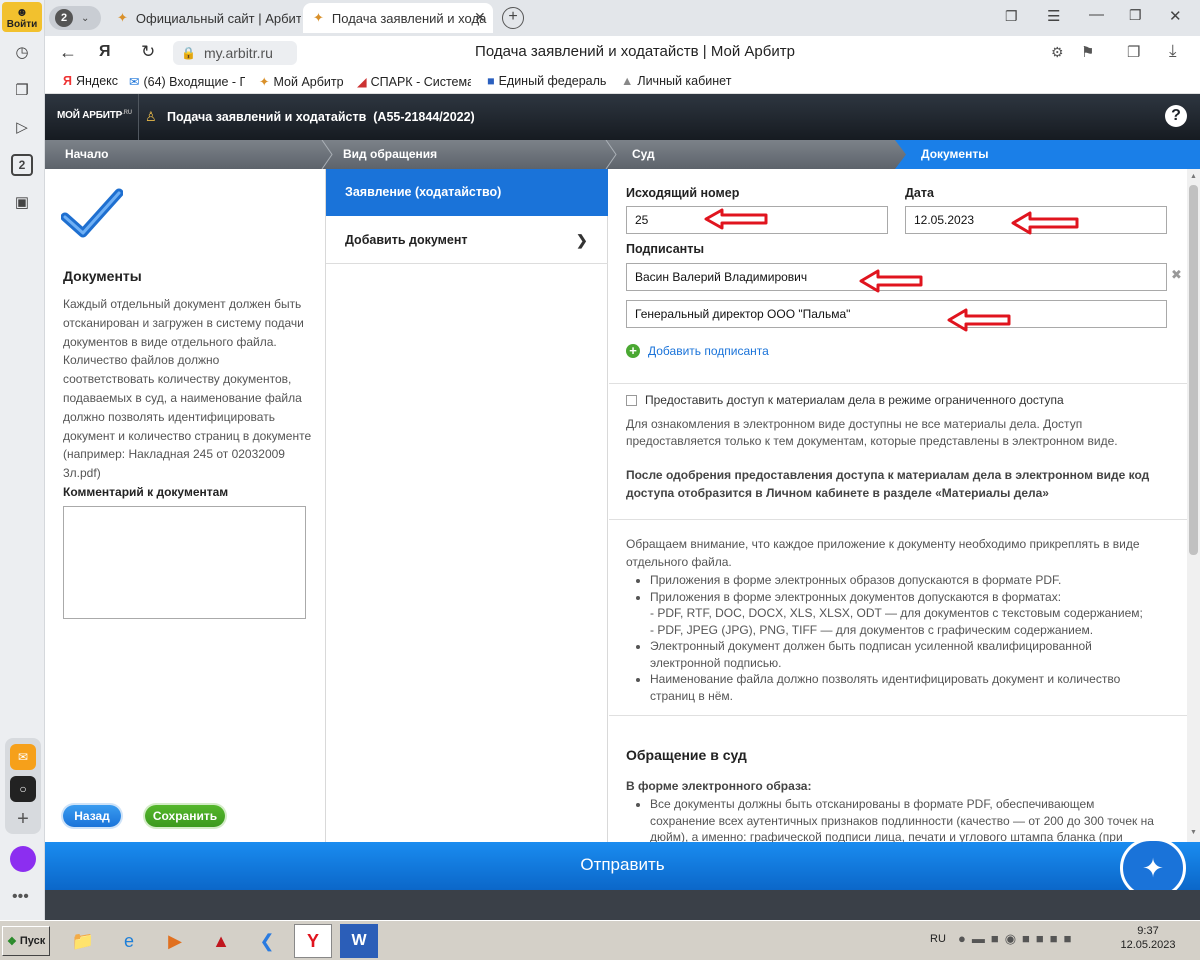 This screenshot has width=1200, height=960. Describe the element at coordinates (218, 18) in the screenshot. I see `tab-label: Официальный сайт | Арбитр` at that location.